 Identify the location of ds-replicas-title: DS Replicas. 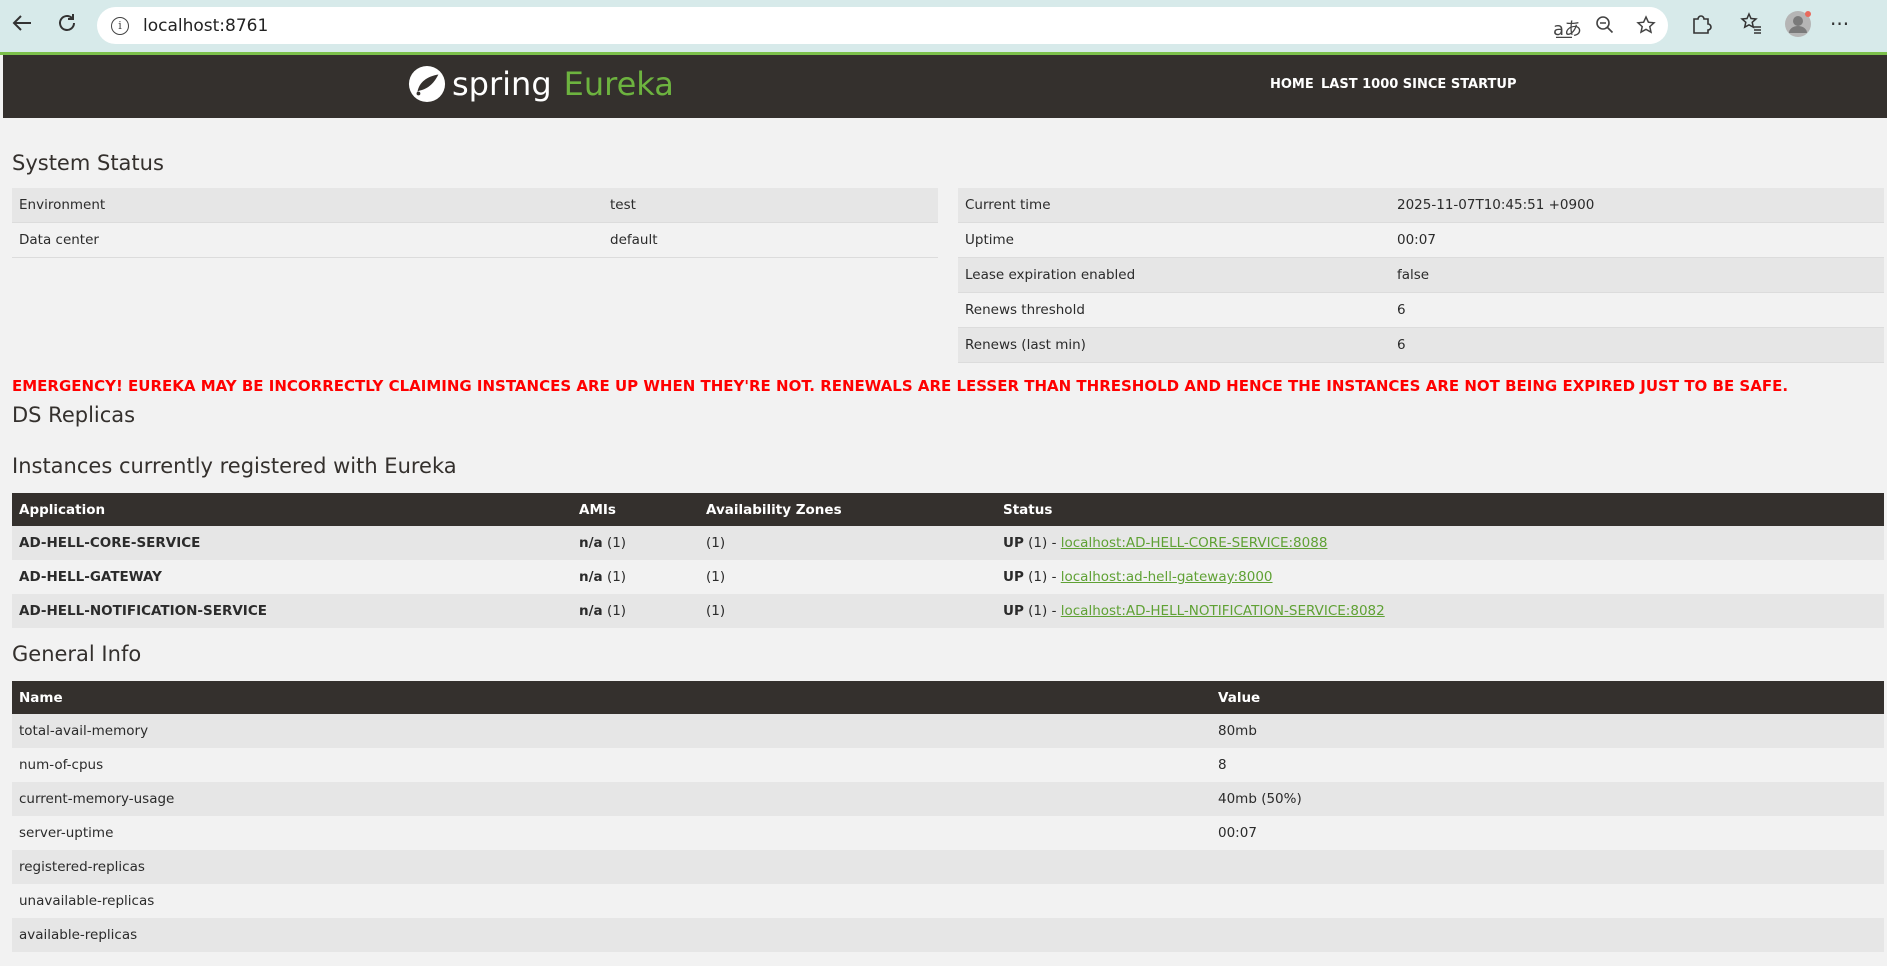
(74, 415).